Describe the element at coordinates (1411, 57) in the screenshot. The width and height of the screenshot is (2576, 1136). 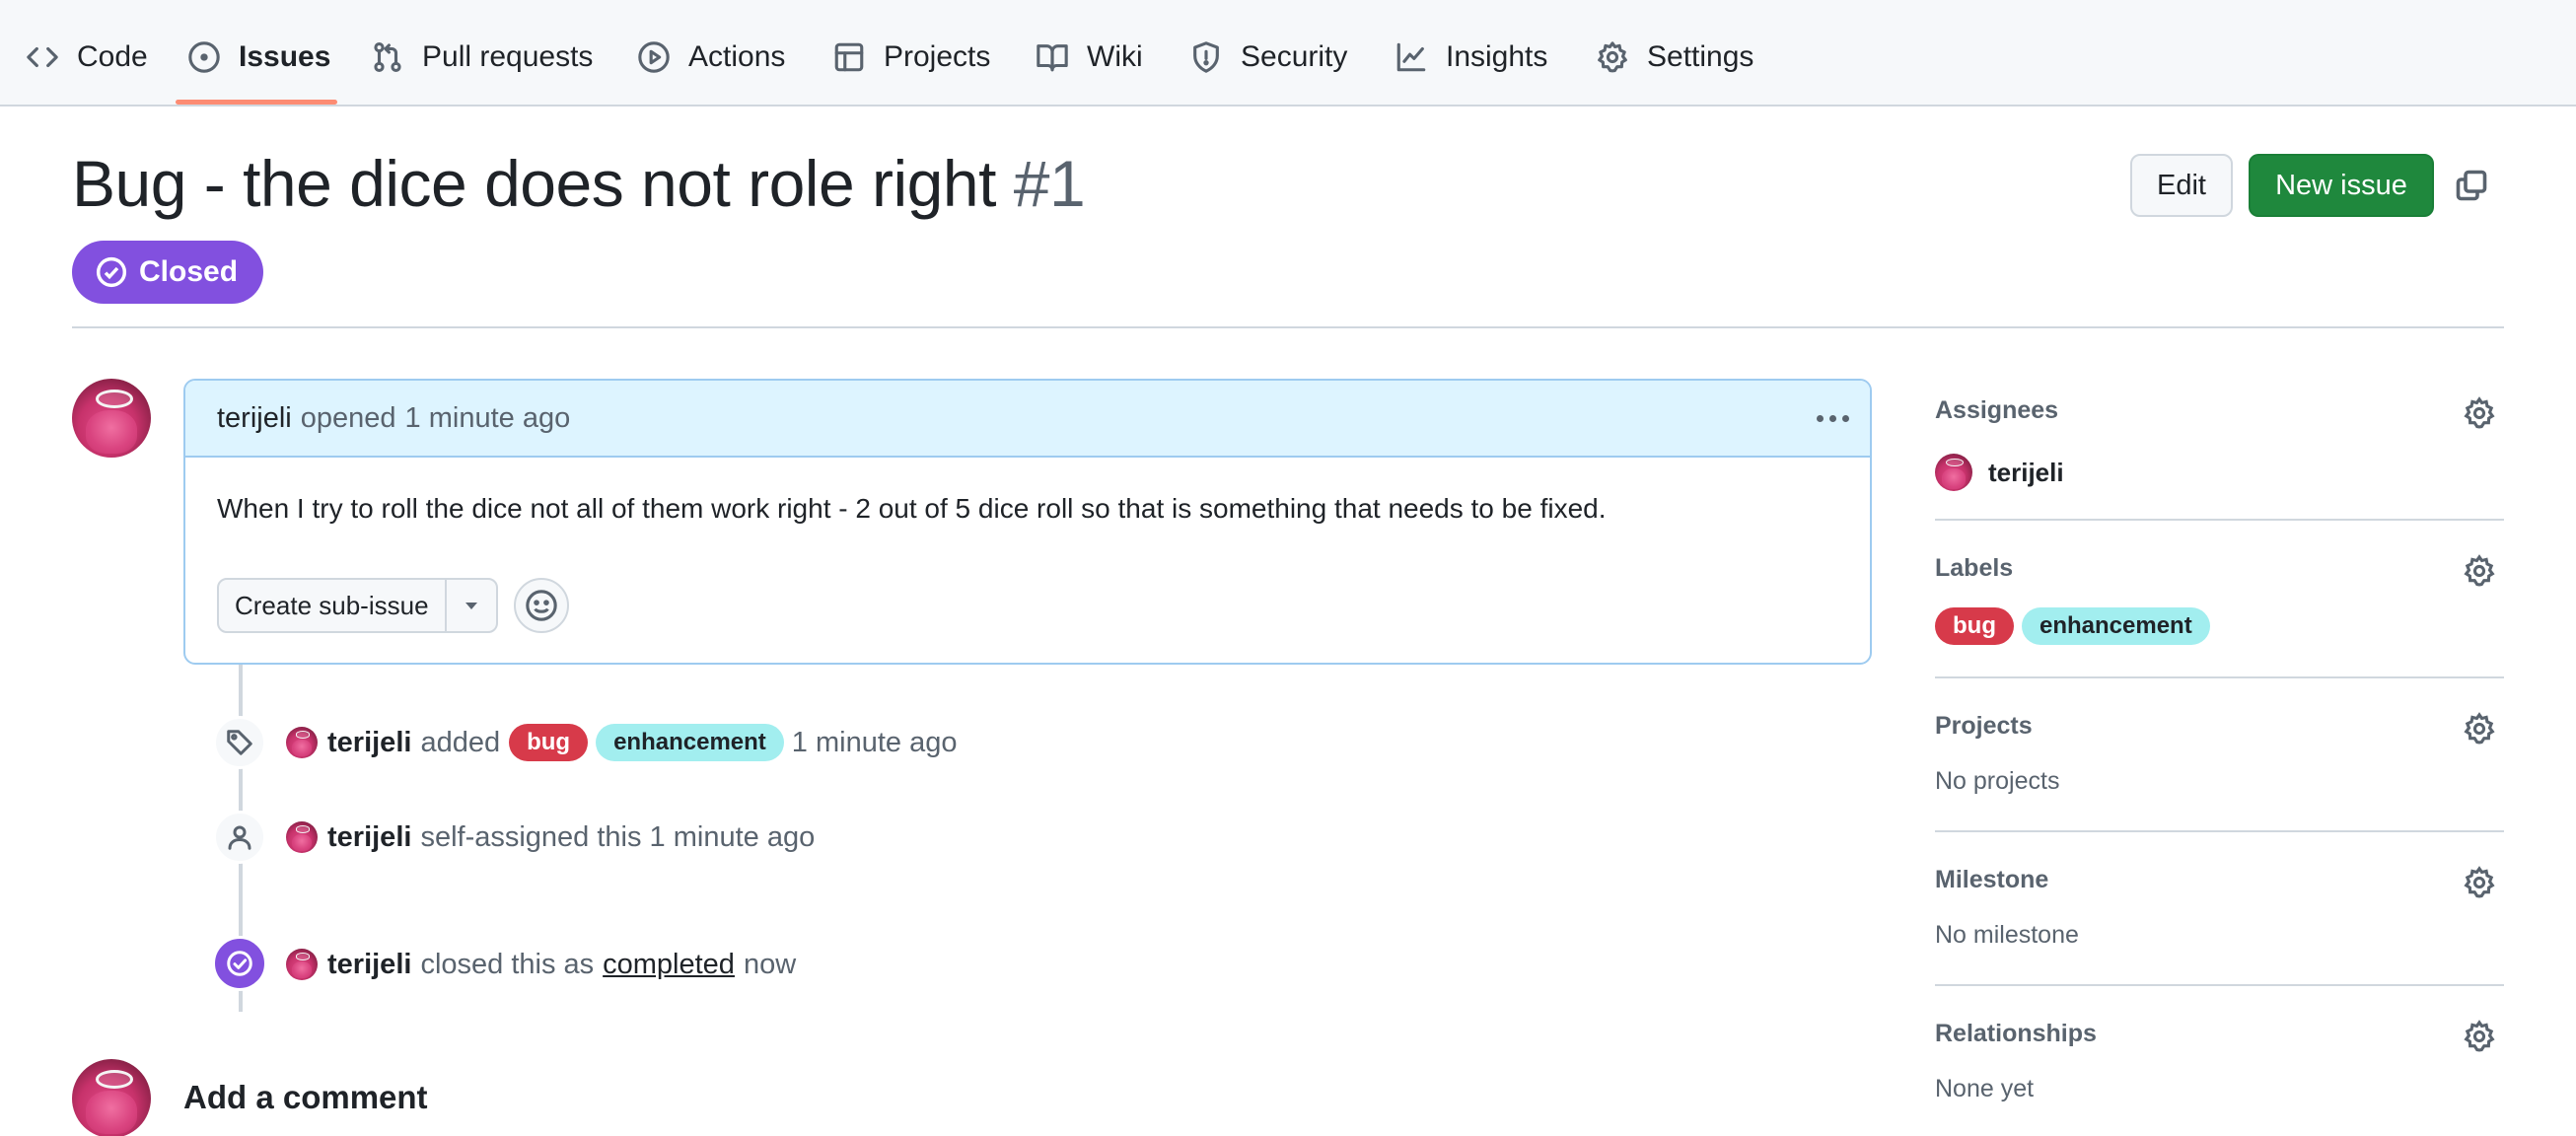
I see `graph-icon` at that location.